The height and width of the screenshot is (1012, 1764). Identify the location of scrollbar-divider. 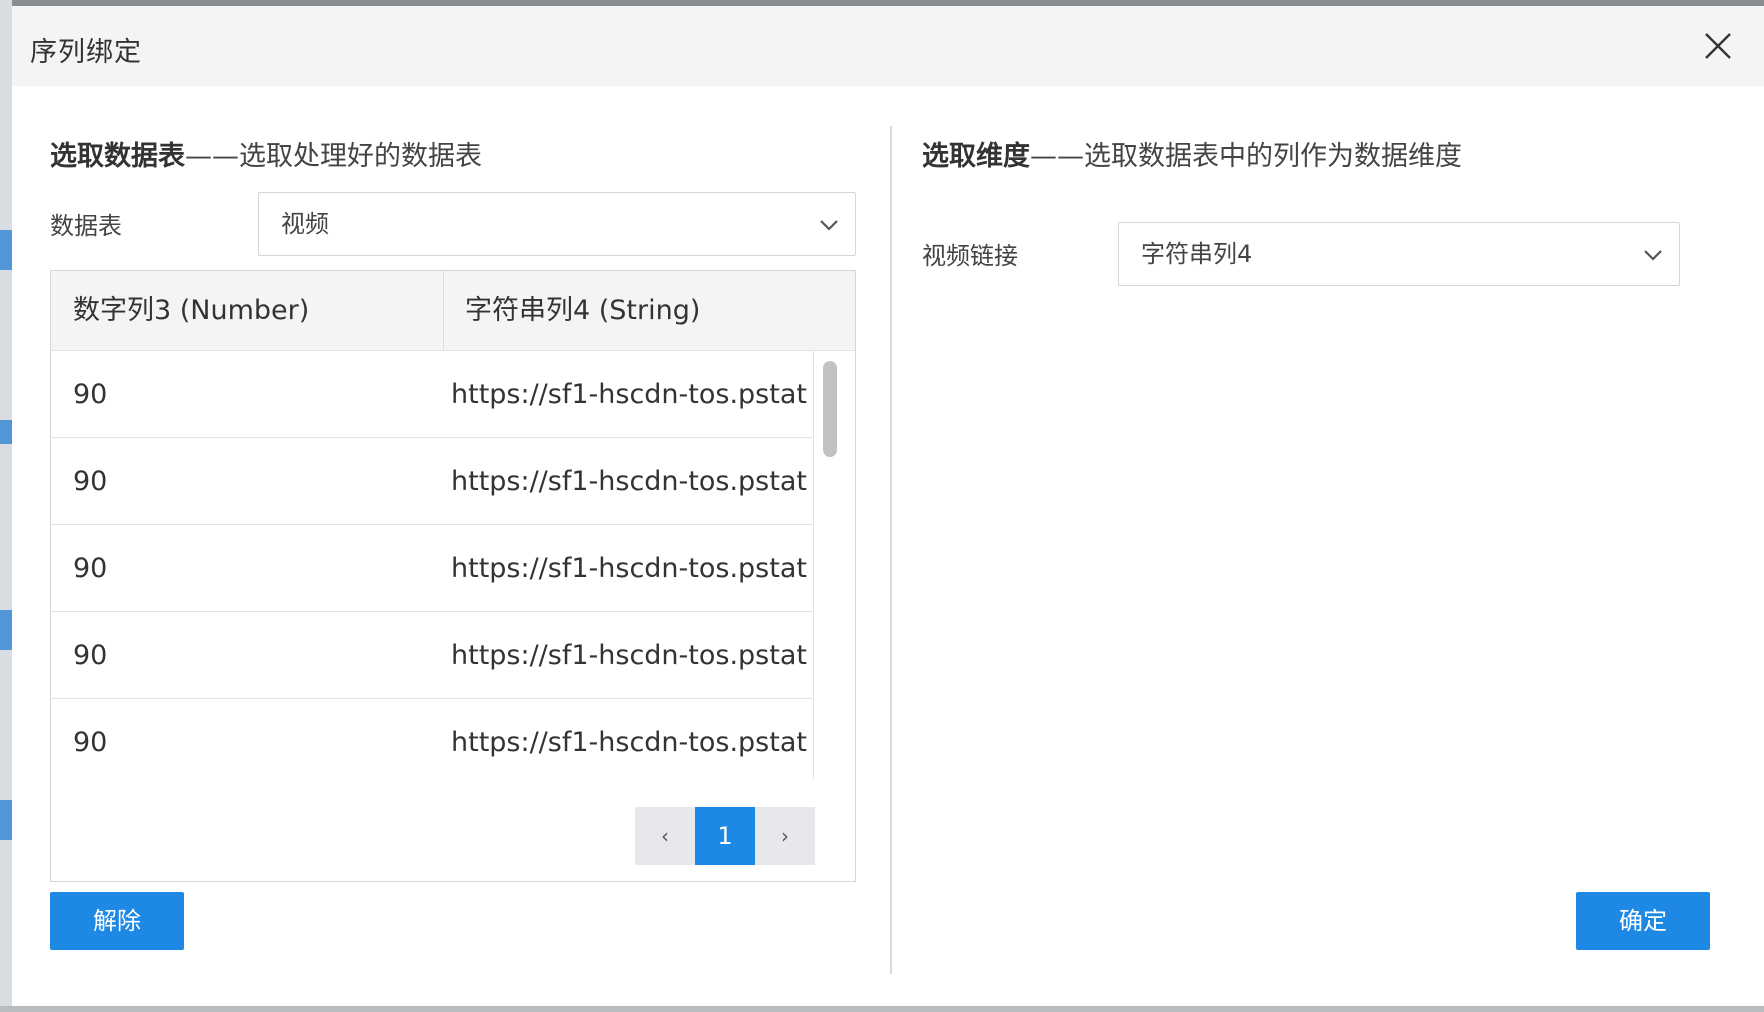
(813, 565).